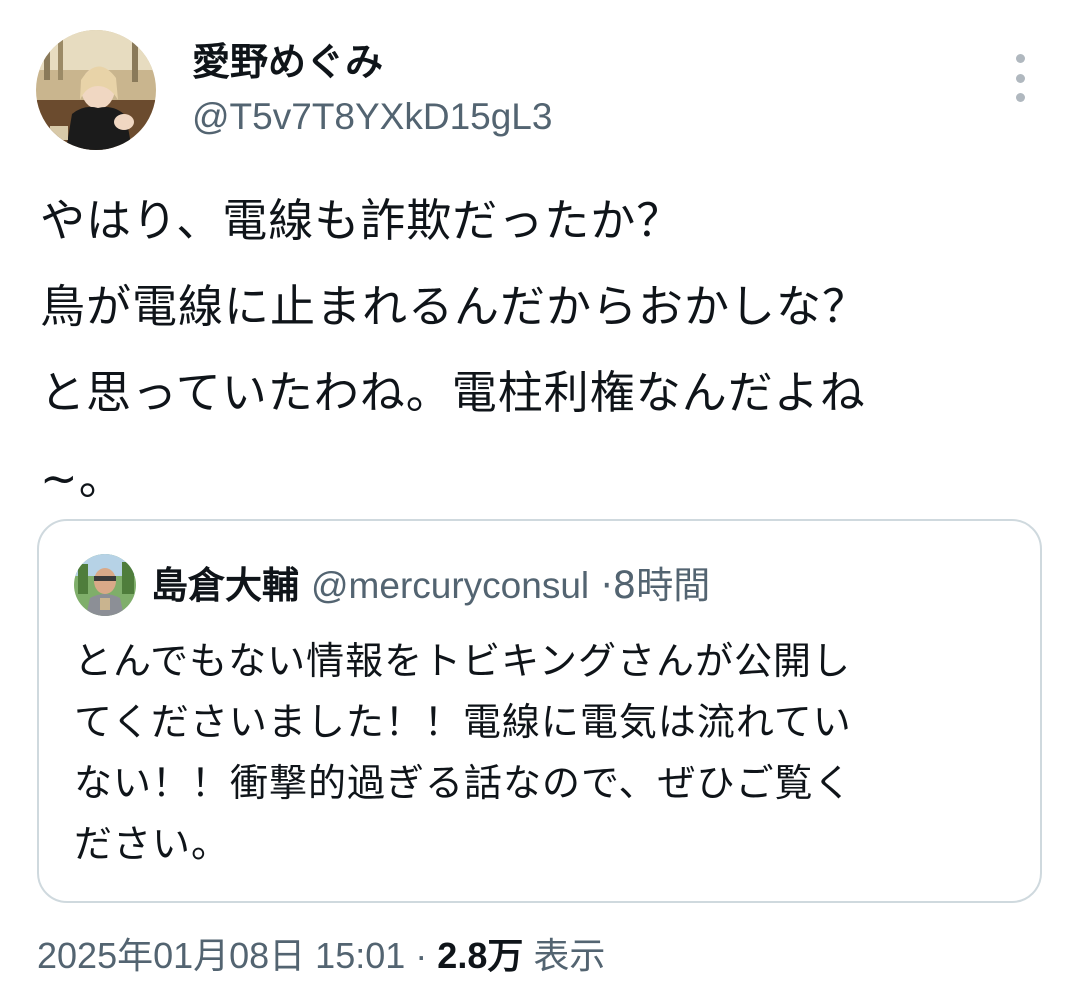 The width and height of the screenshot is (1080, 1001). I want to click on author-display-name: 愛野めぐみ, so click(287, 62).